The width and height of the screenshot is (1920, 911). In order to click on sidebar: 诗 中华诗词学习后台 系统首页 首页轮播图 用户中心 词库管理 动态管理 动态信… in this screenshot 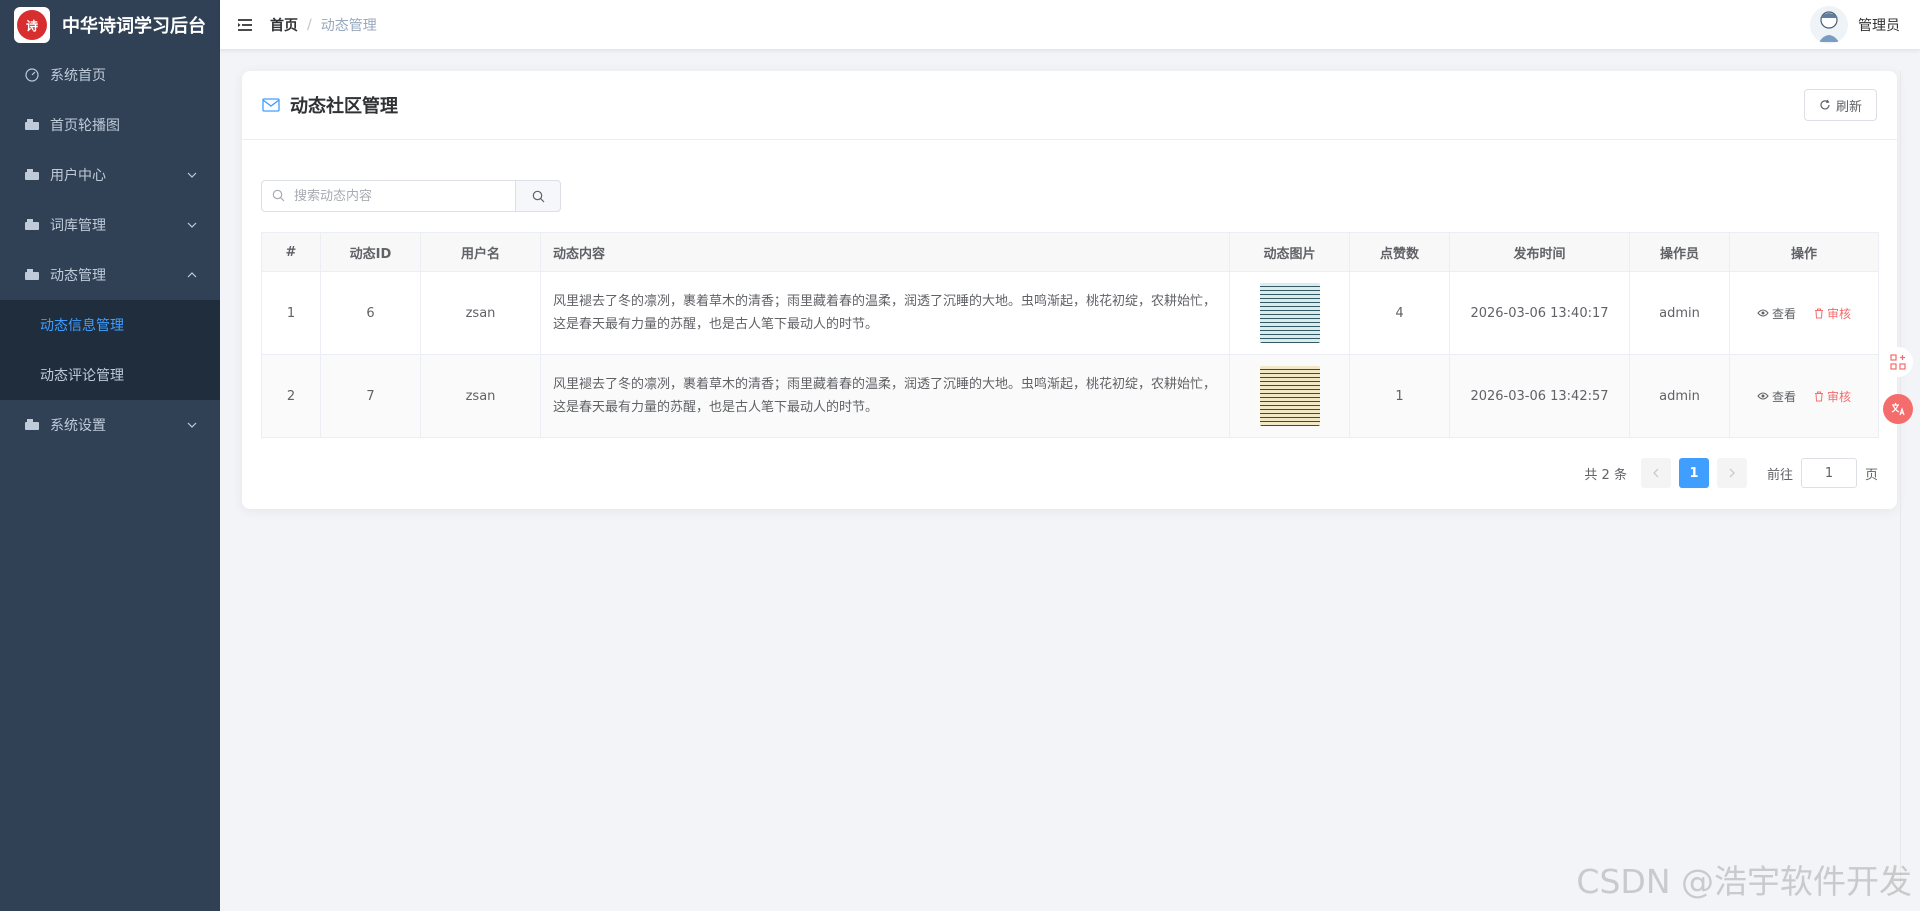, I will do `click(110, 455)`.